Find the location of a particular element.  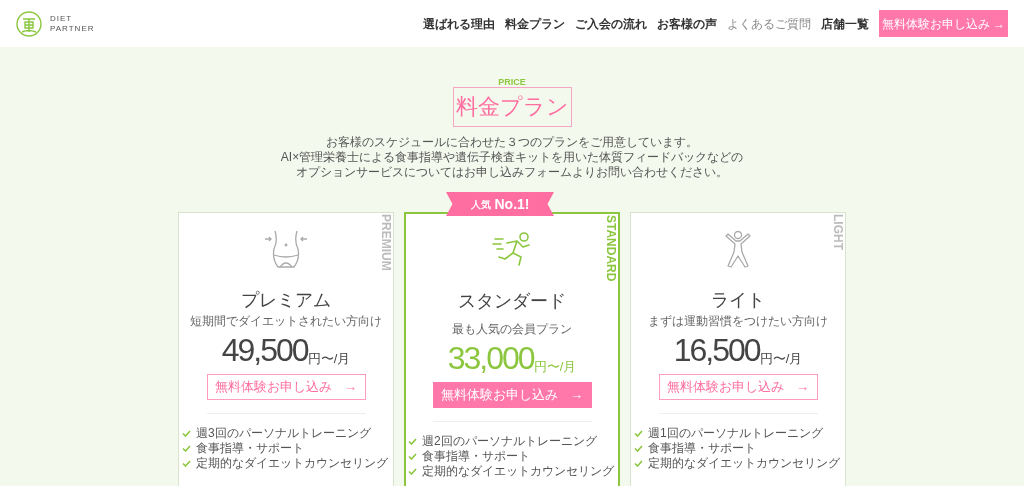

feature-text: 週2回のパーソナルトレーニング is located at coordinates (509, 441).